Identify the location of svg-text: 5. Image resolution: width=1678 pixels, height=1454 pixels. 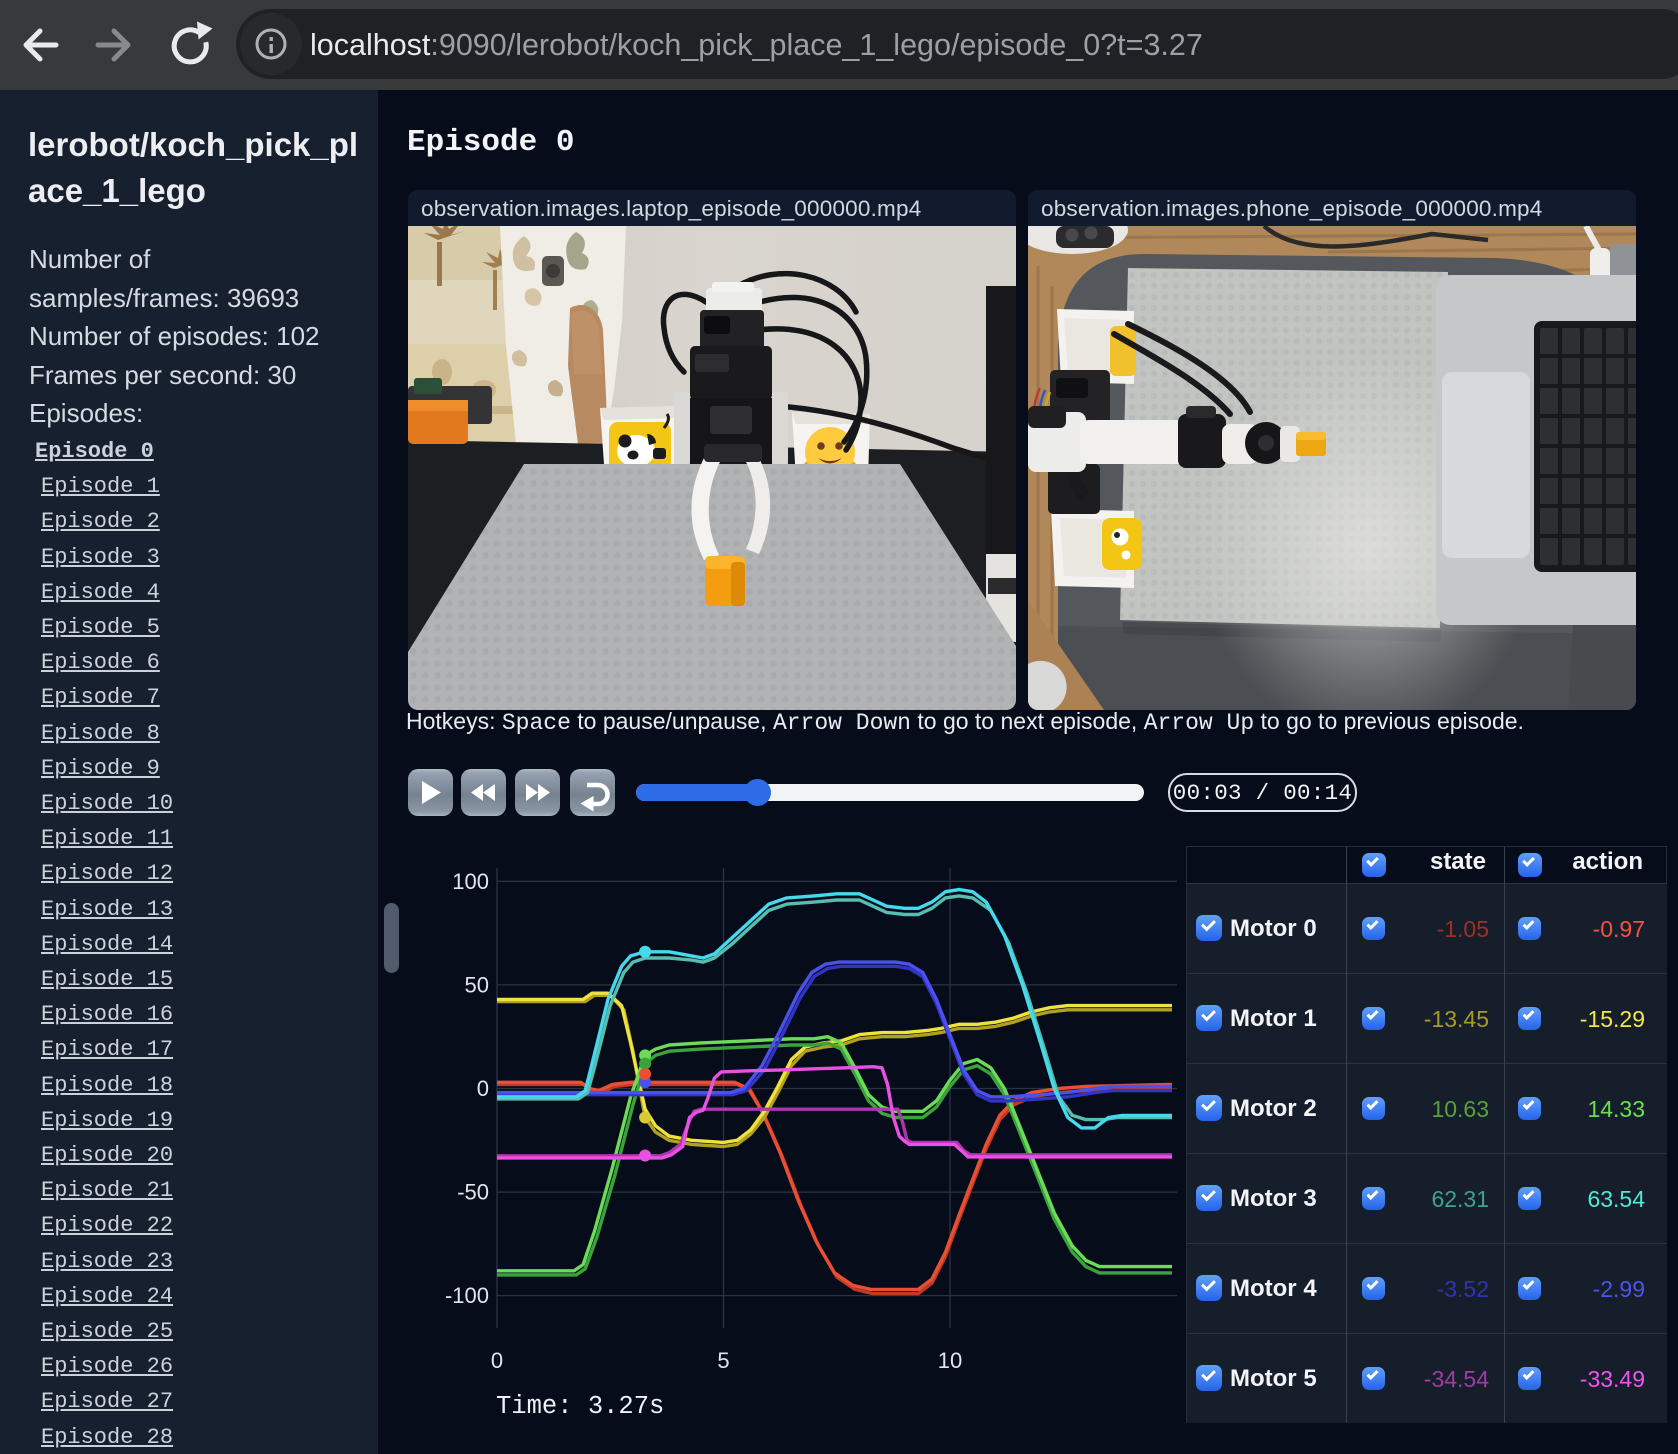
(723, 1360).